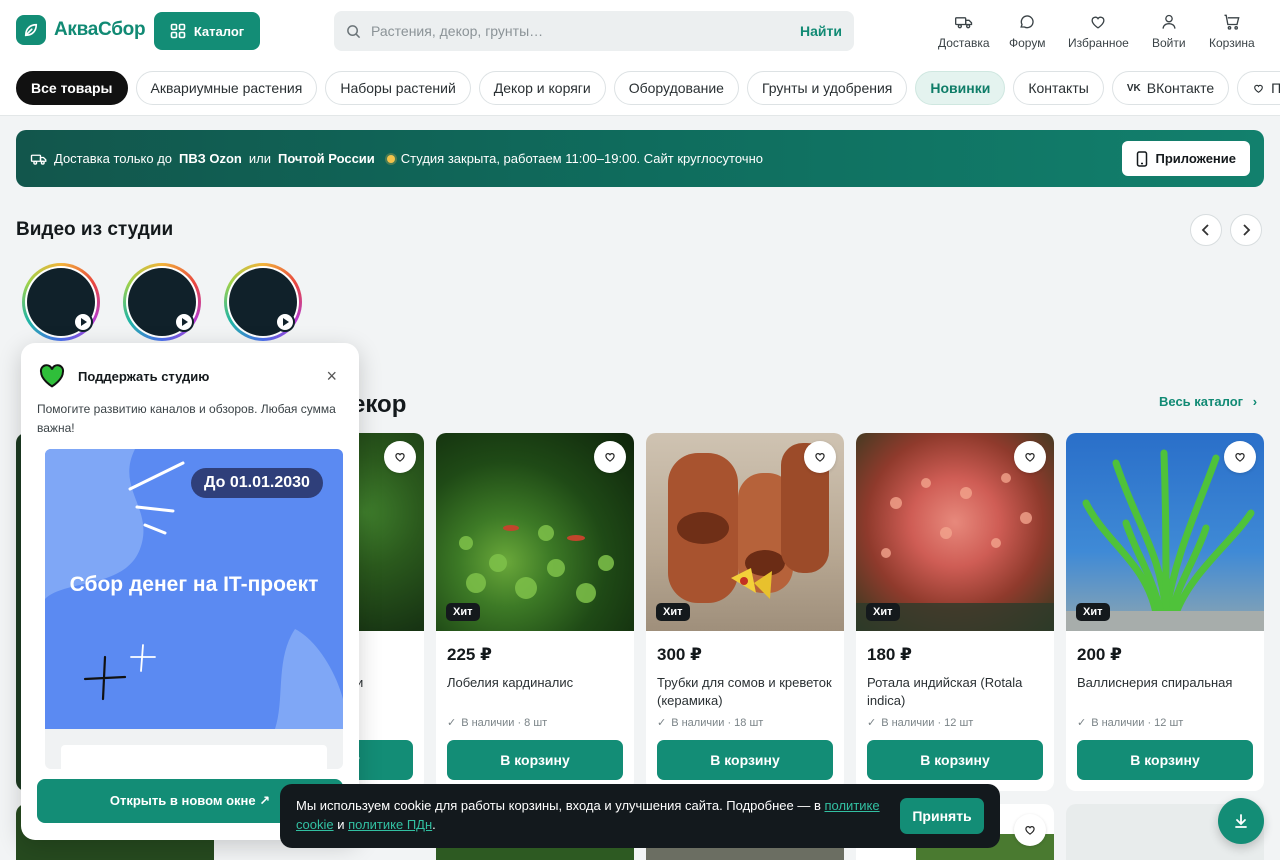 The height and width of the screenshot is (860, 1280). What do you see at coordinates (1180, 88) in the screenshot?
I see `category-label: ВКонтакте` at bounding box center [1180, 88].